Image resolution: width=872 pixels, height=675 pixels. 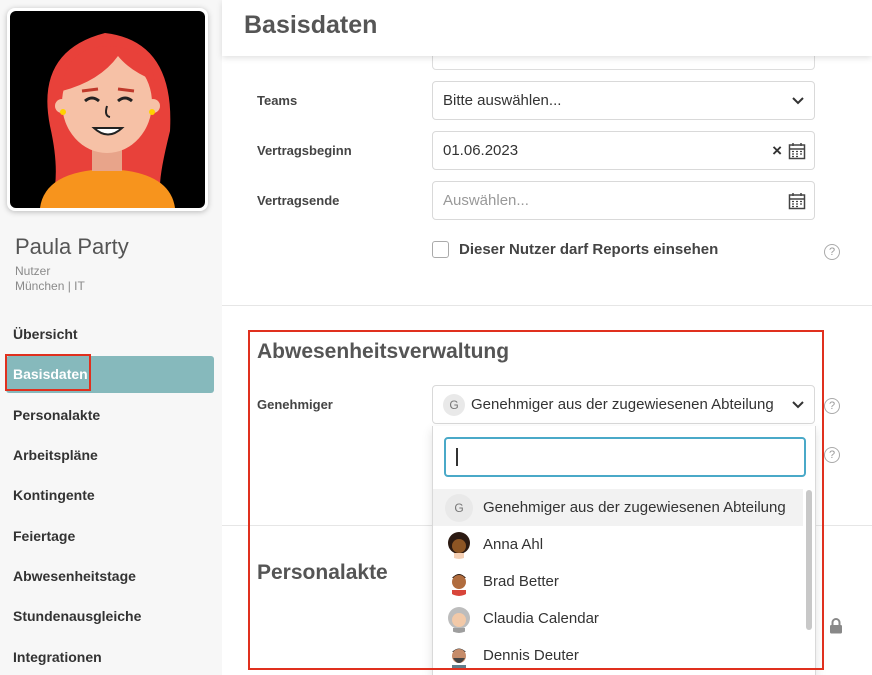 I want to click on sidebar-item-label: Kontingente, so click(x=54, y=495).